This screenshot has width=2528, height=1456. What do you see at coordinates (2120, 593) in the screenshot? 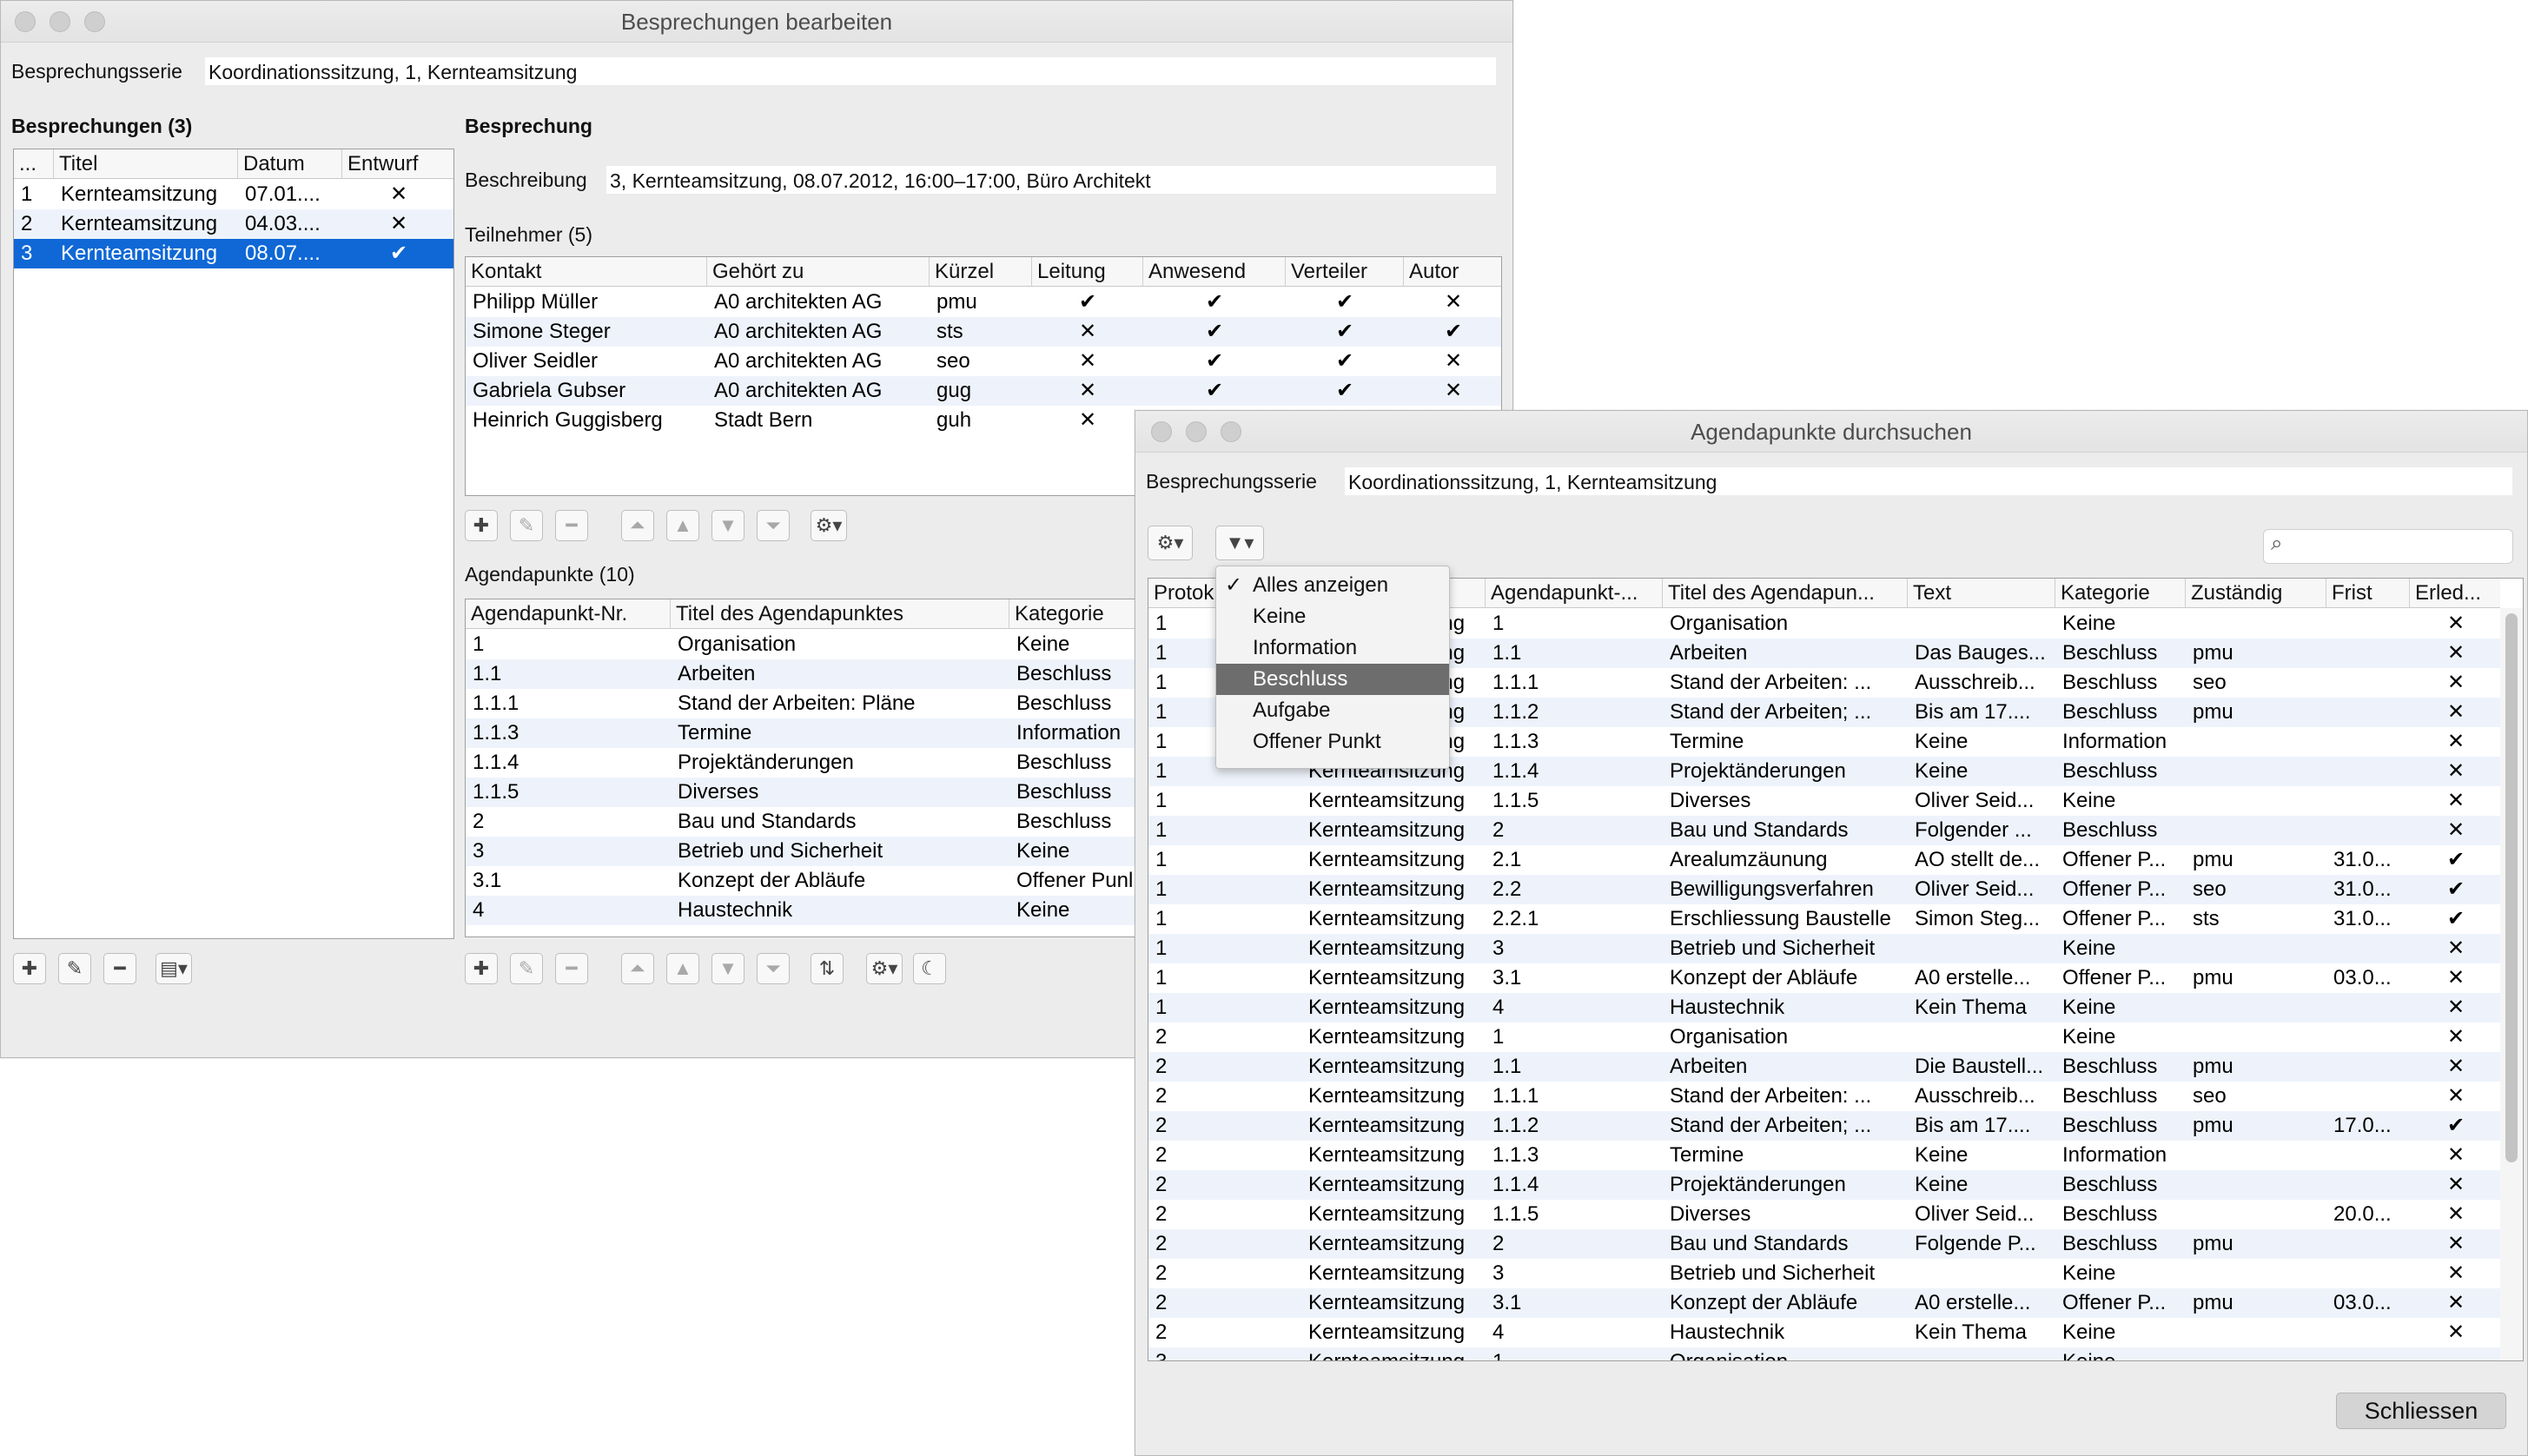
I see `col-header: Kategorie` at bounding box center [2120, 593].